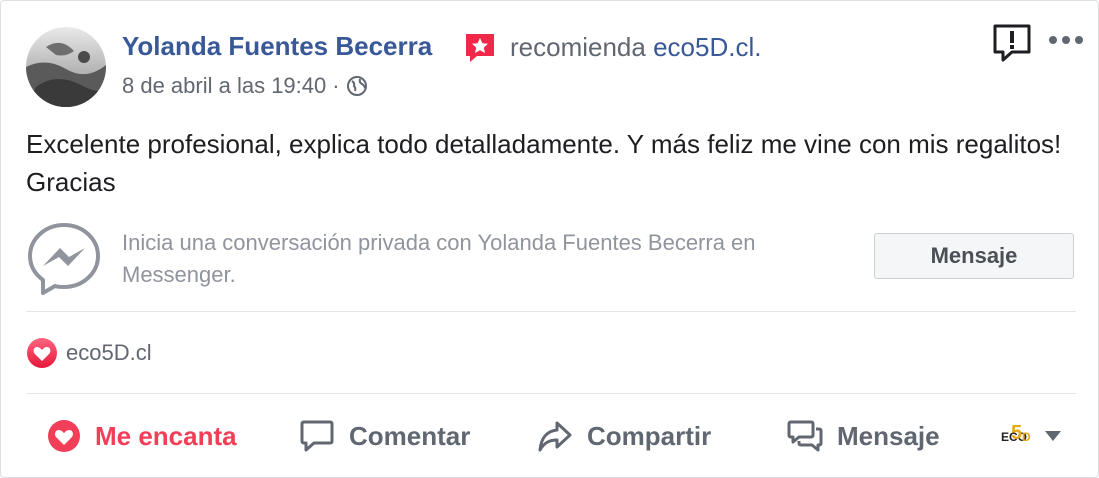 This screenshot has height=478, width=1099. I want to click on comment-button: Comentar, so click(384, 436).